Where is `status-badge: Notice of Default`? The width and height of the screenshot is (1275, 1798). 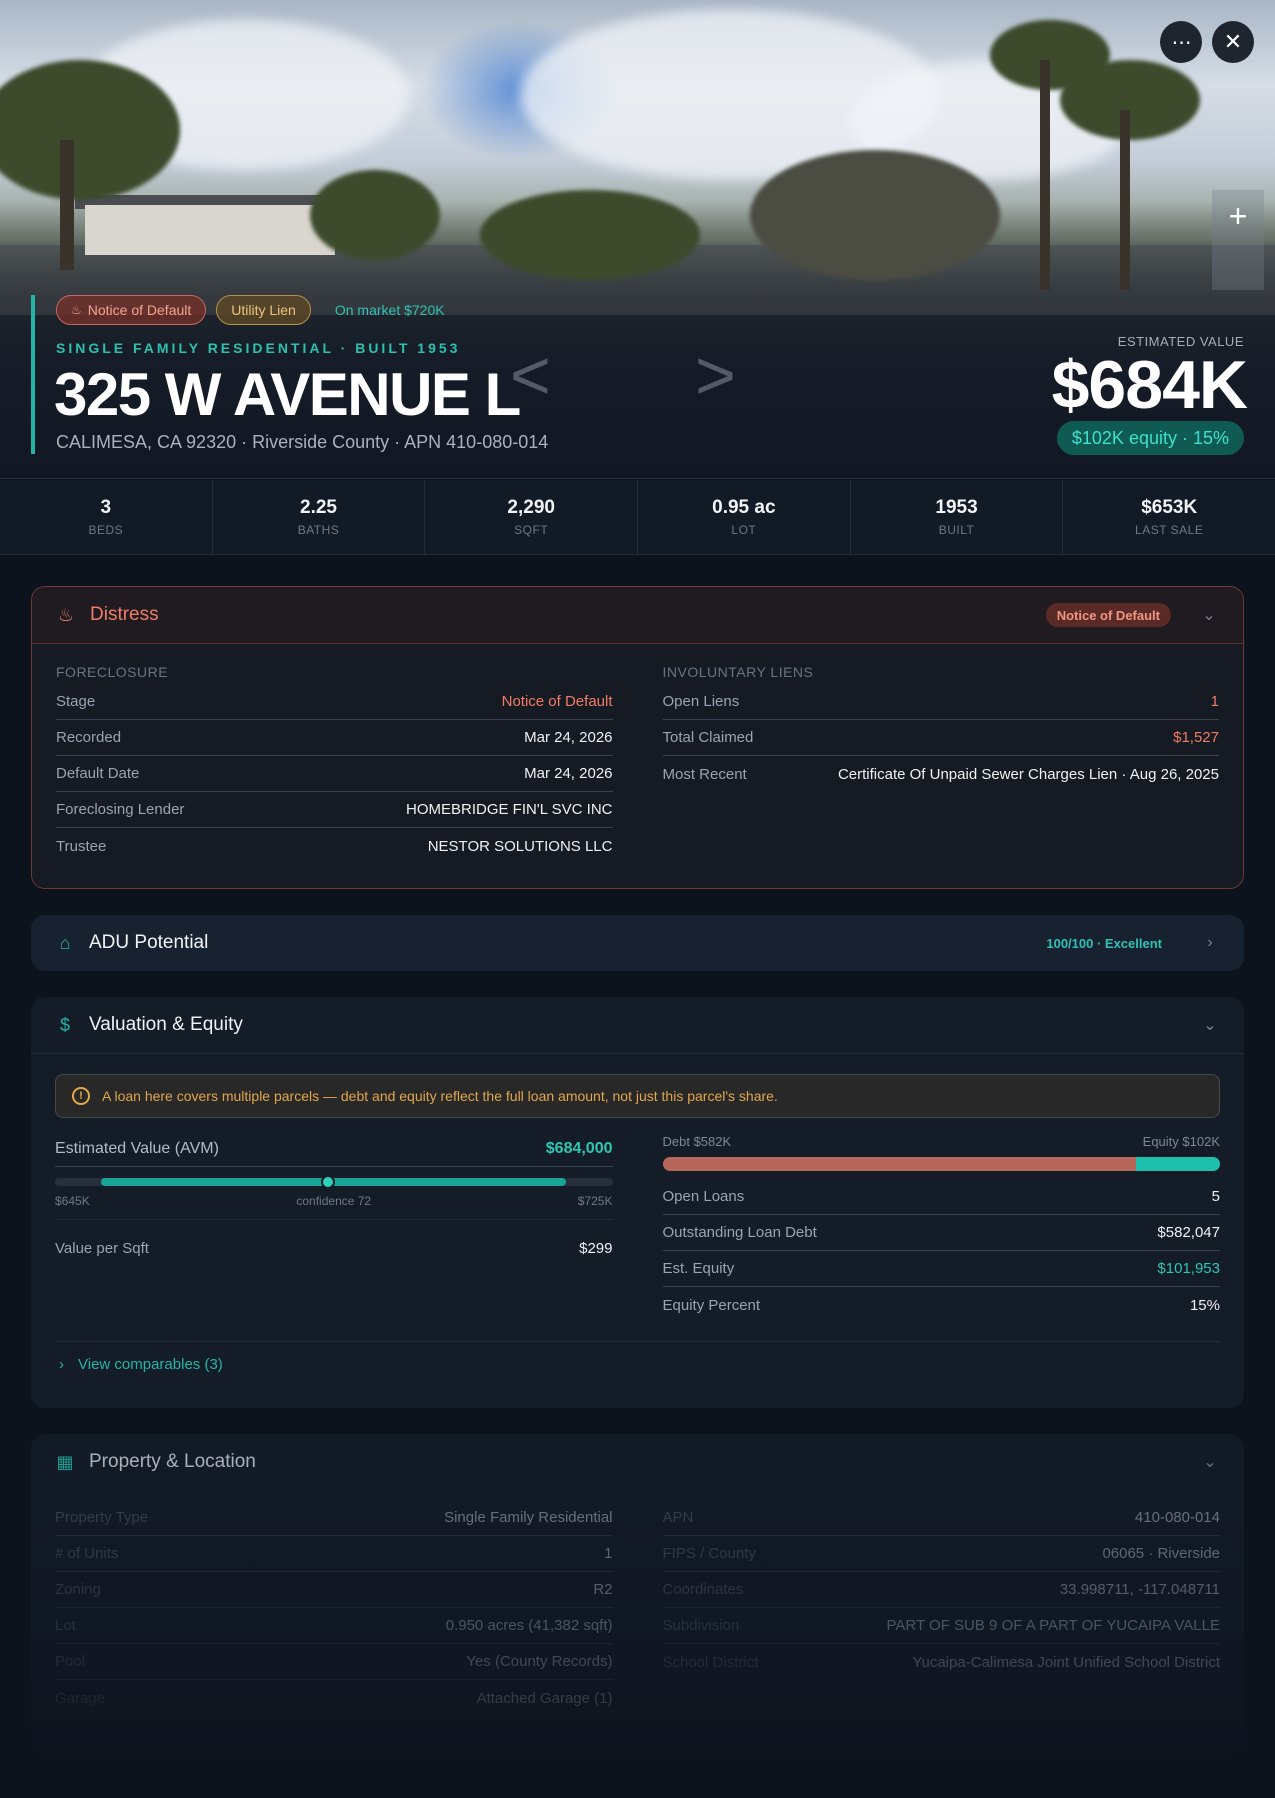 status-badge: Notice of Default is located at coordinates (1108, 615).